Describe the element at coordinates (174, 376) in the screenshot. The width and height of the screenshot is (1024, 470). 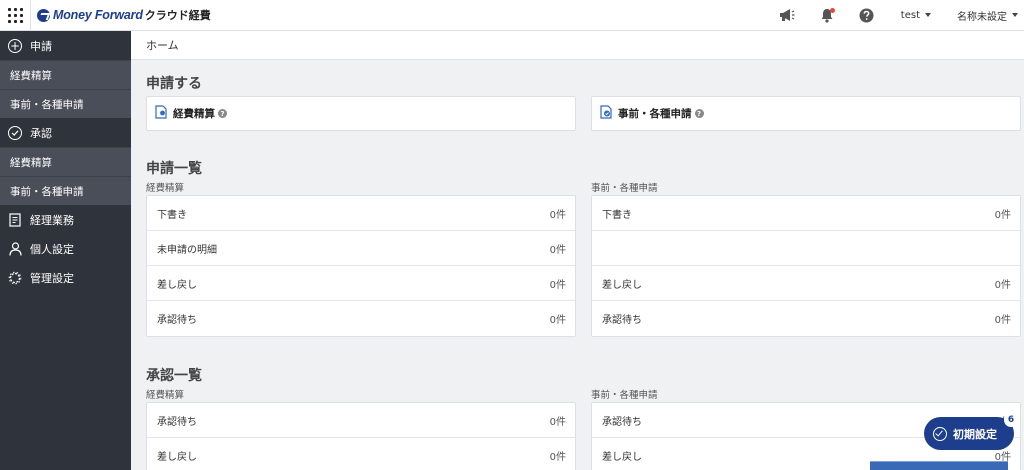
I see `approval-list-title: 承認一覧` at that location.